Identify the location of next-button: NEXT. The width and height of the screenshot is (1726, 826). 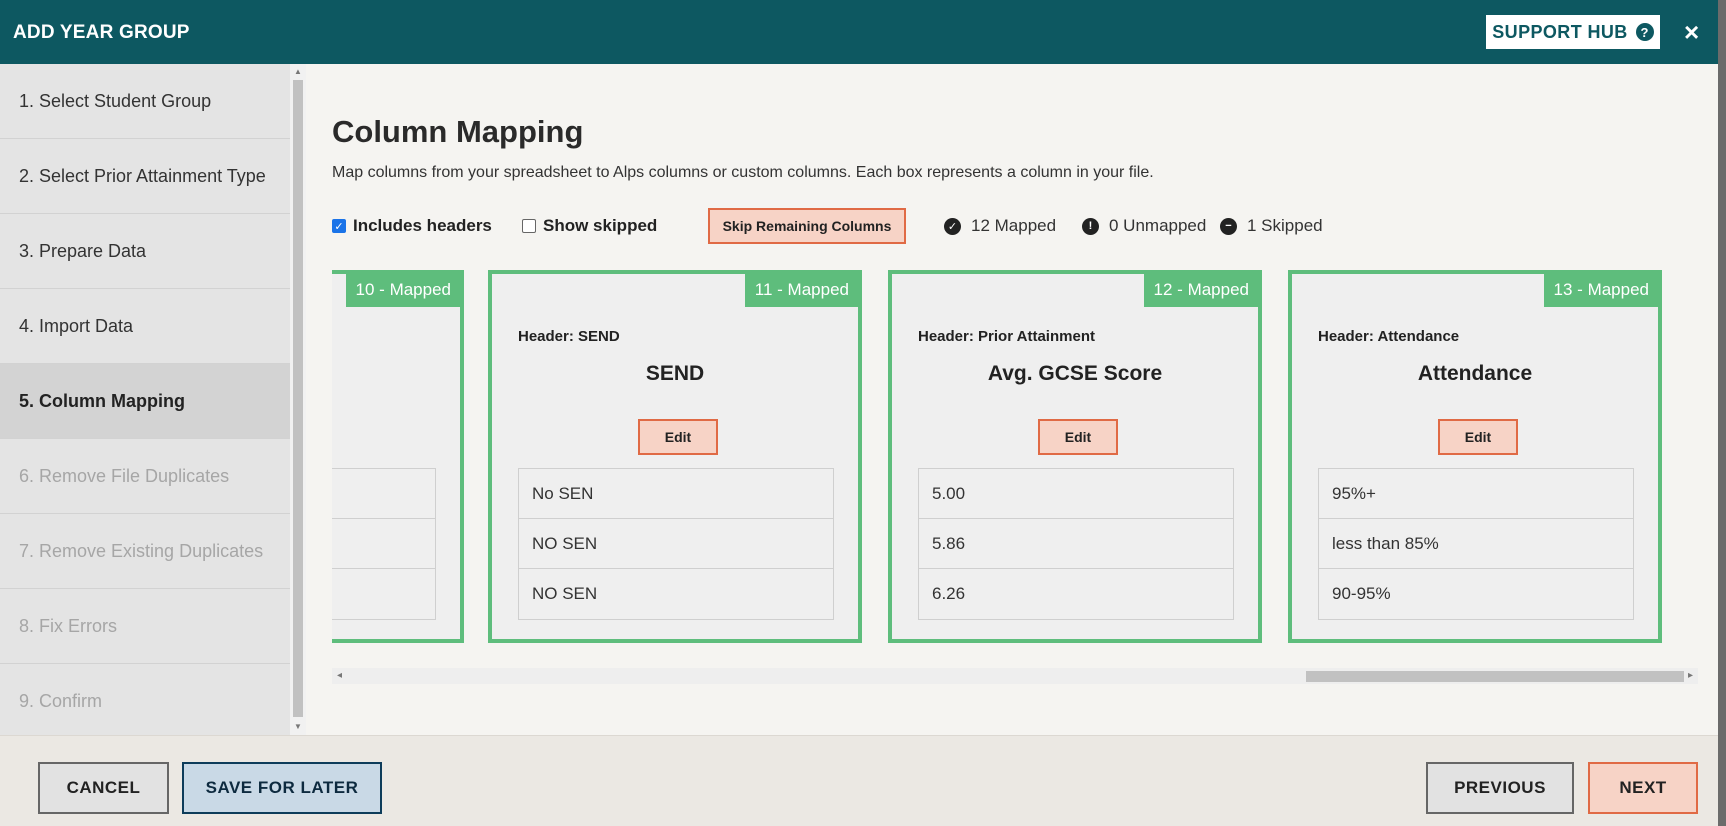
(1643, 788).